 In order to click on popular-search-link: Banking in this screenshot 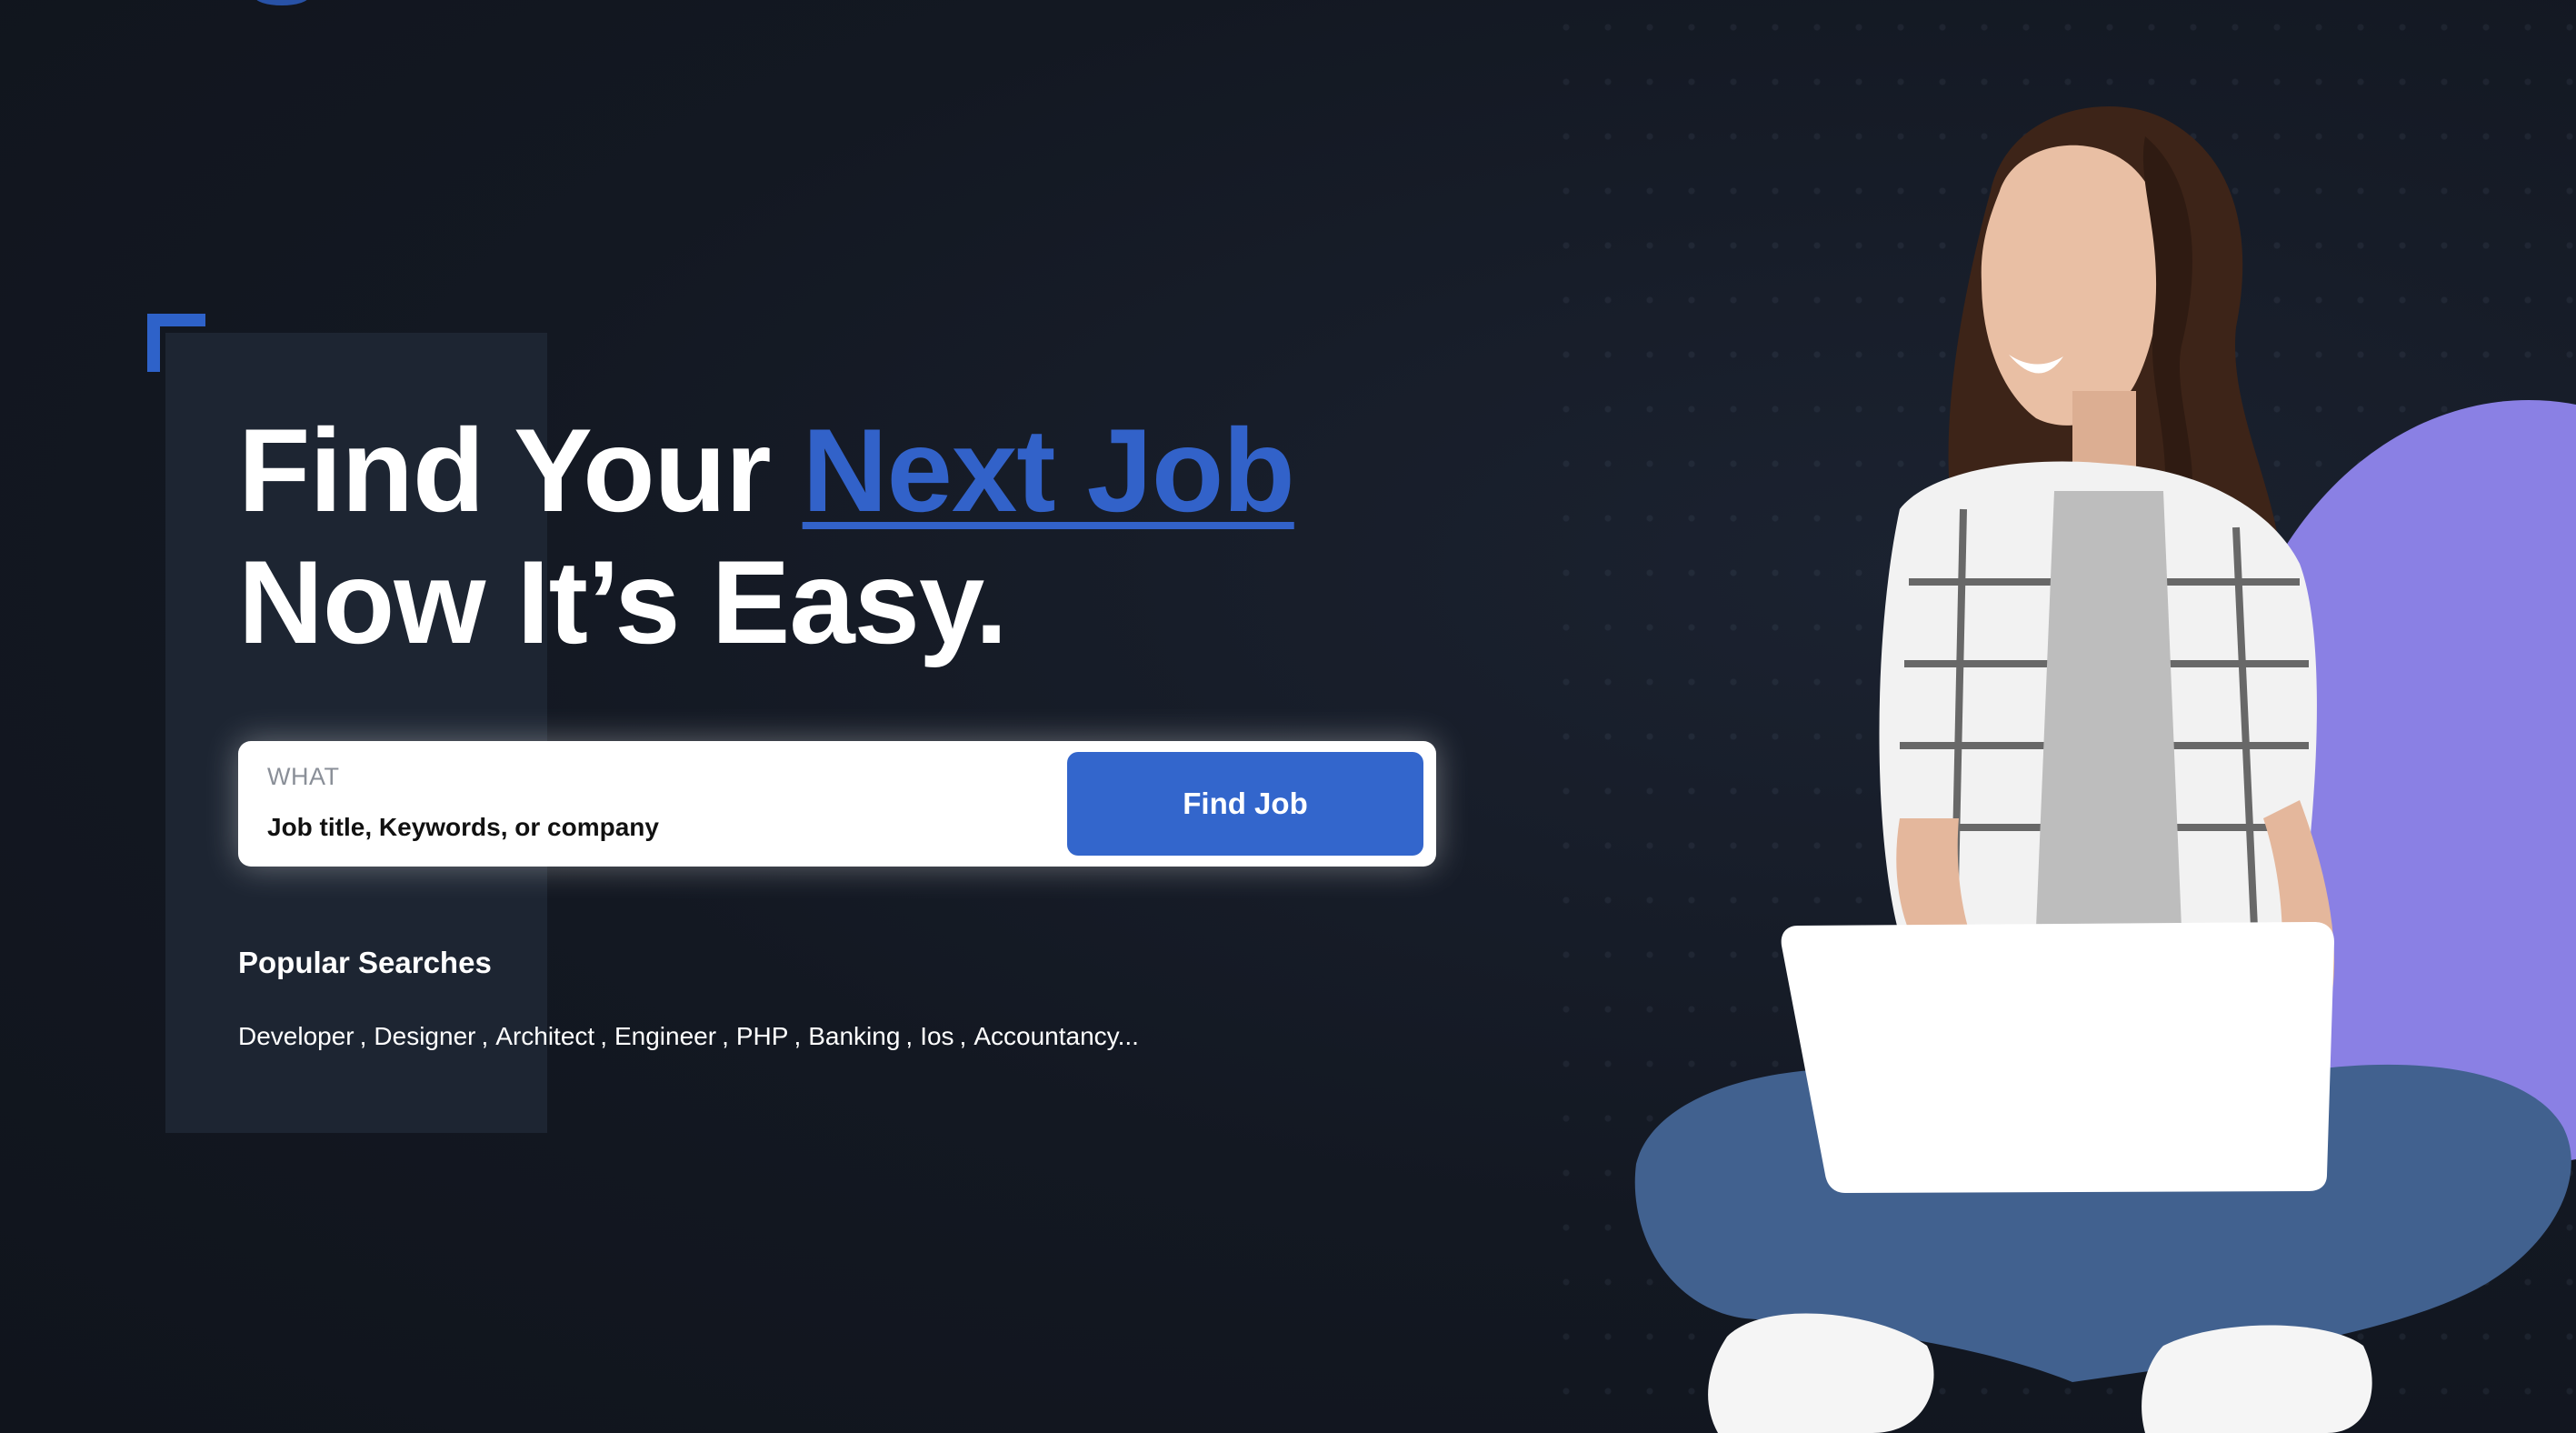, I will do `click(854, 1036)`.